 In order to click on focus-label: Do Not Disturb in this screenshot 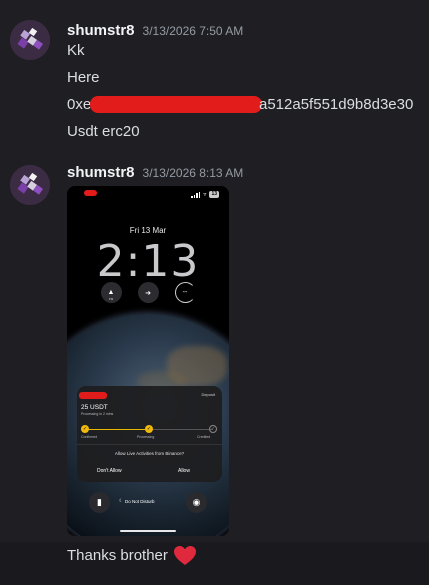, I will do `click(140, 501)`.